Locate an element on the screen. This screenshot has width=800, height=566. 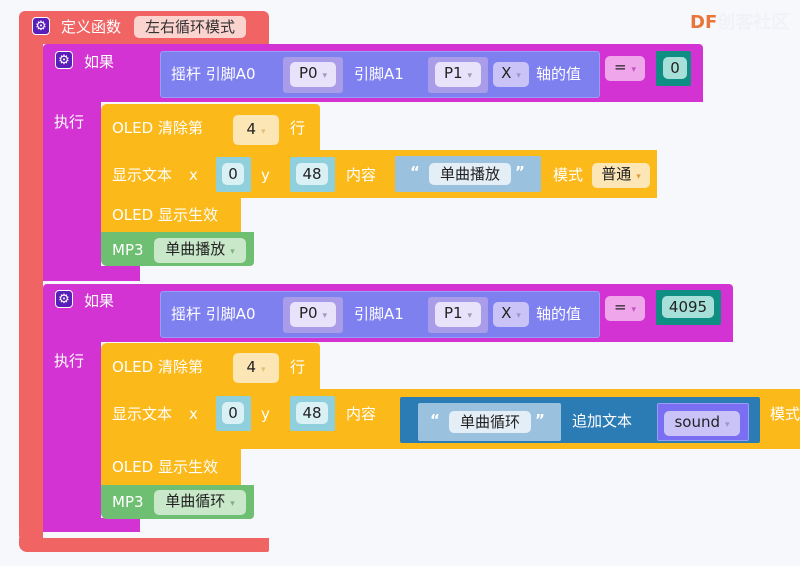
if-block-1-bottom is located at coordinates (91, 273).